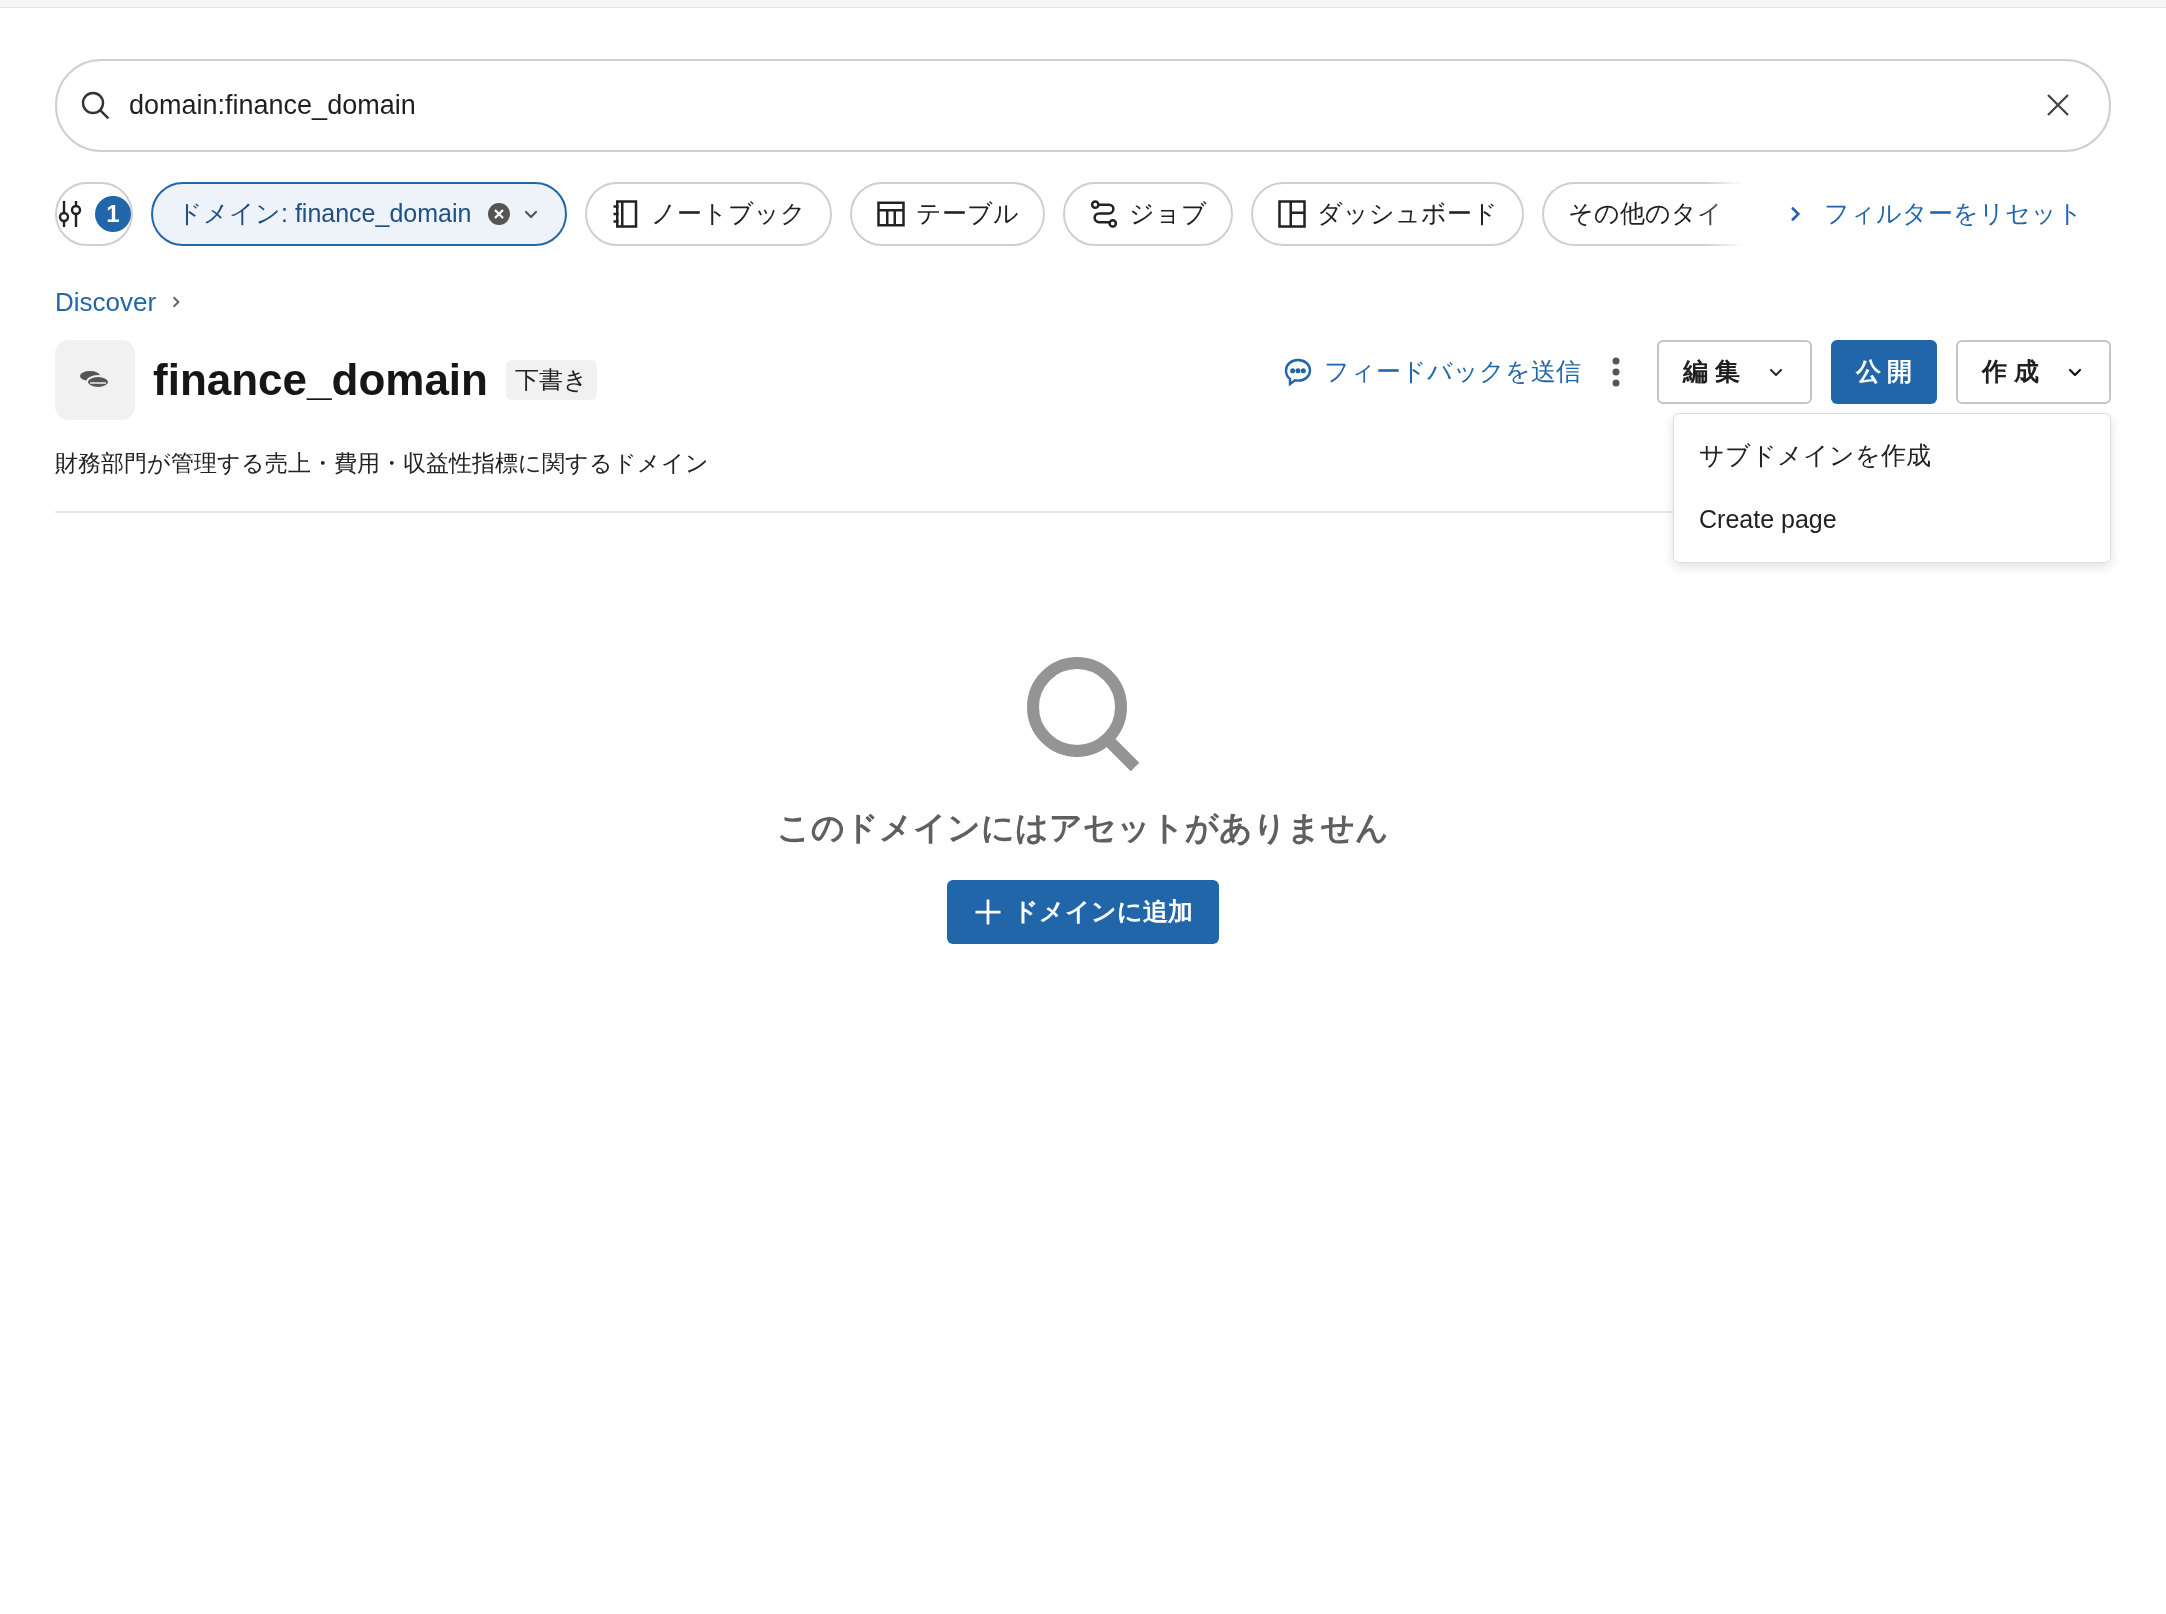 This screenshot has height=1614, width=2166. What do you see at coordinates (1298, 372) in the screenshot?
I see `chat-icon` at bounding box center [1298, 372].